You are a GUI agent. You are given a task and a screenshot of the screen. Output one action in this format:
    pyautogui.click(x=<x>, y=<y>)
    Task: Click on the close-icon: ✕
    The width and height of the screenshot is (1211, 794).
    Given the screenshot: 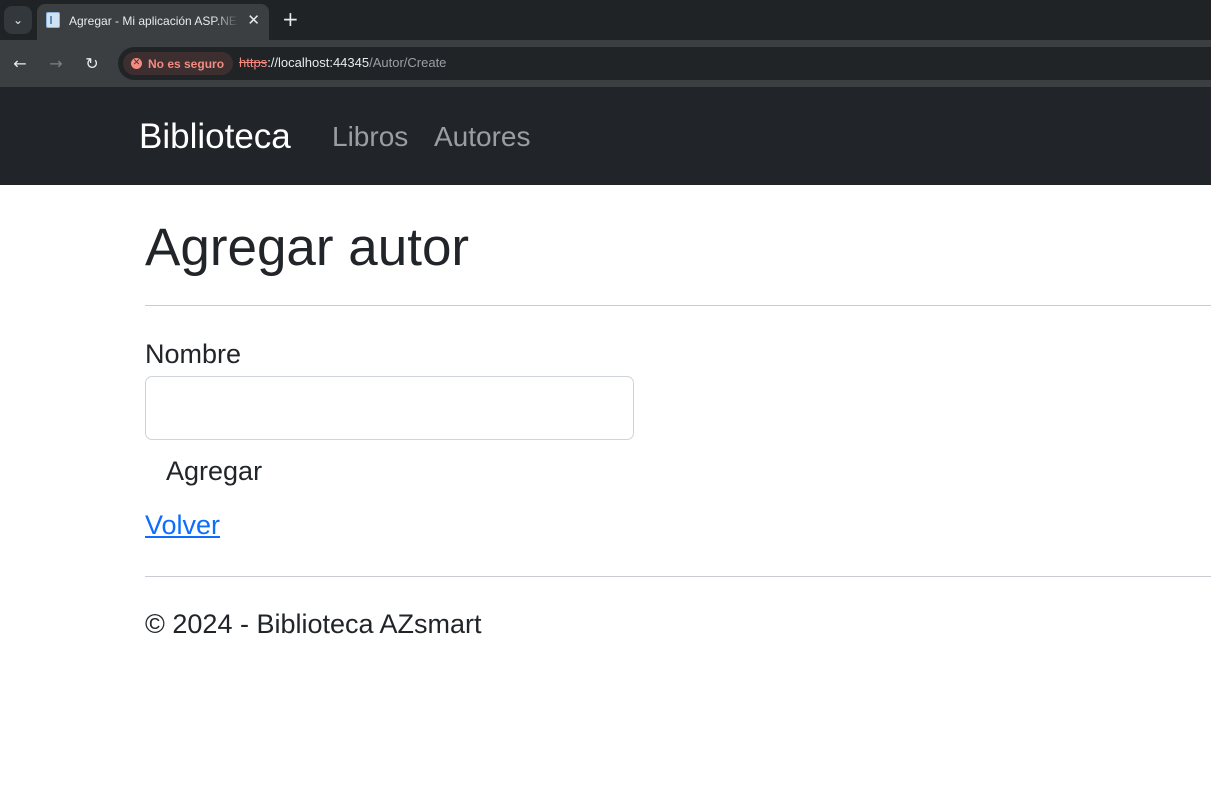 What is the action you would take?
    pyautogui.click(x=253, y=20)
    